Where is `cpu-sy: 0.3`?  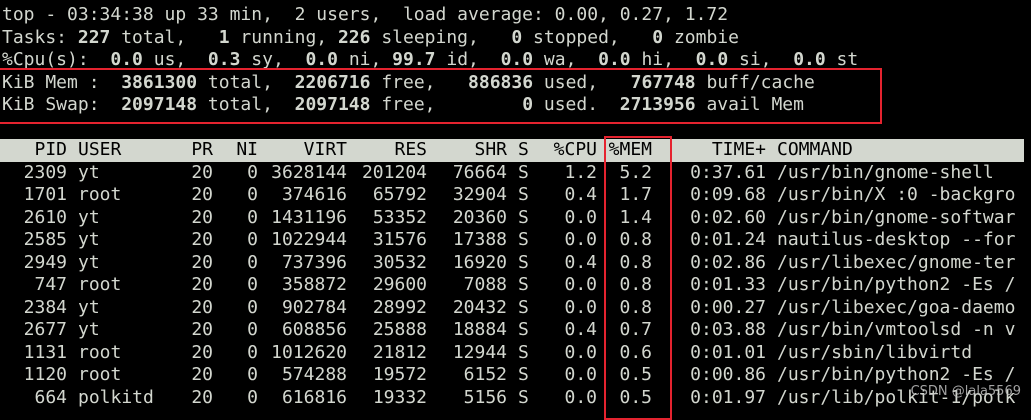 cpu-sy: 0.3 is located at coordinates (224, 59).